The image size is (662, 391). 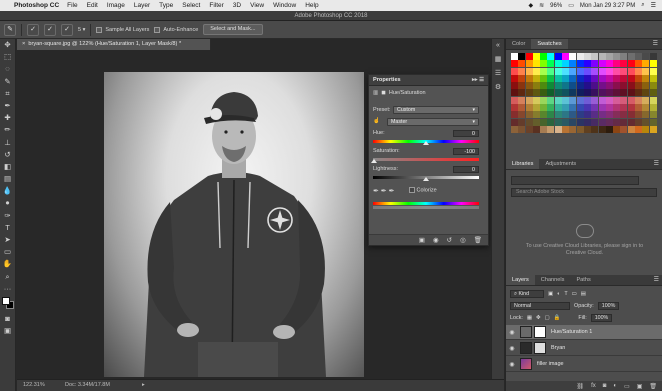 I want to click on brush-tool-icon: ✏, so click(x=7, y=130).